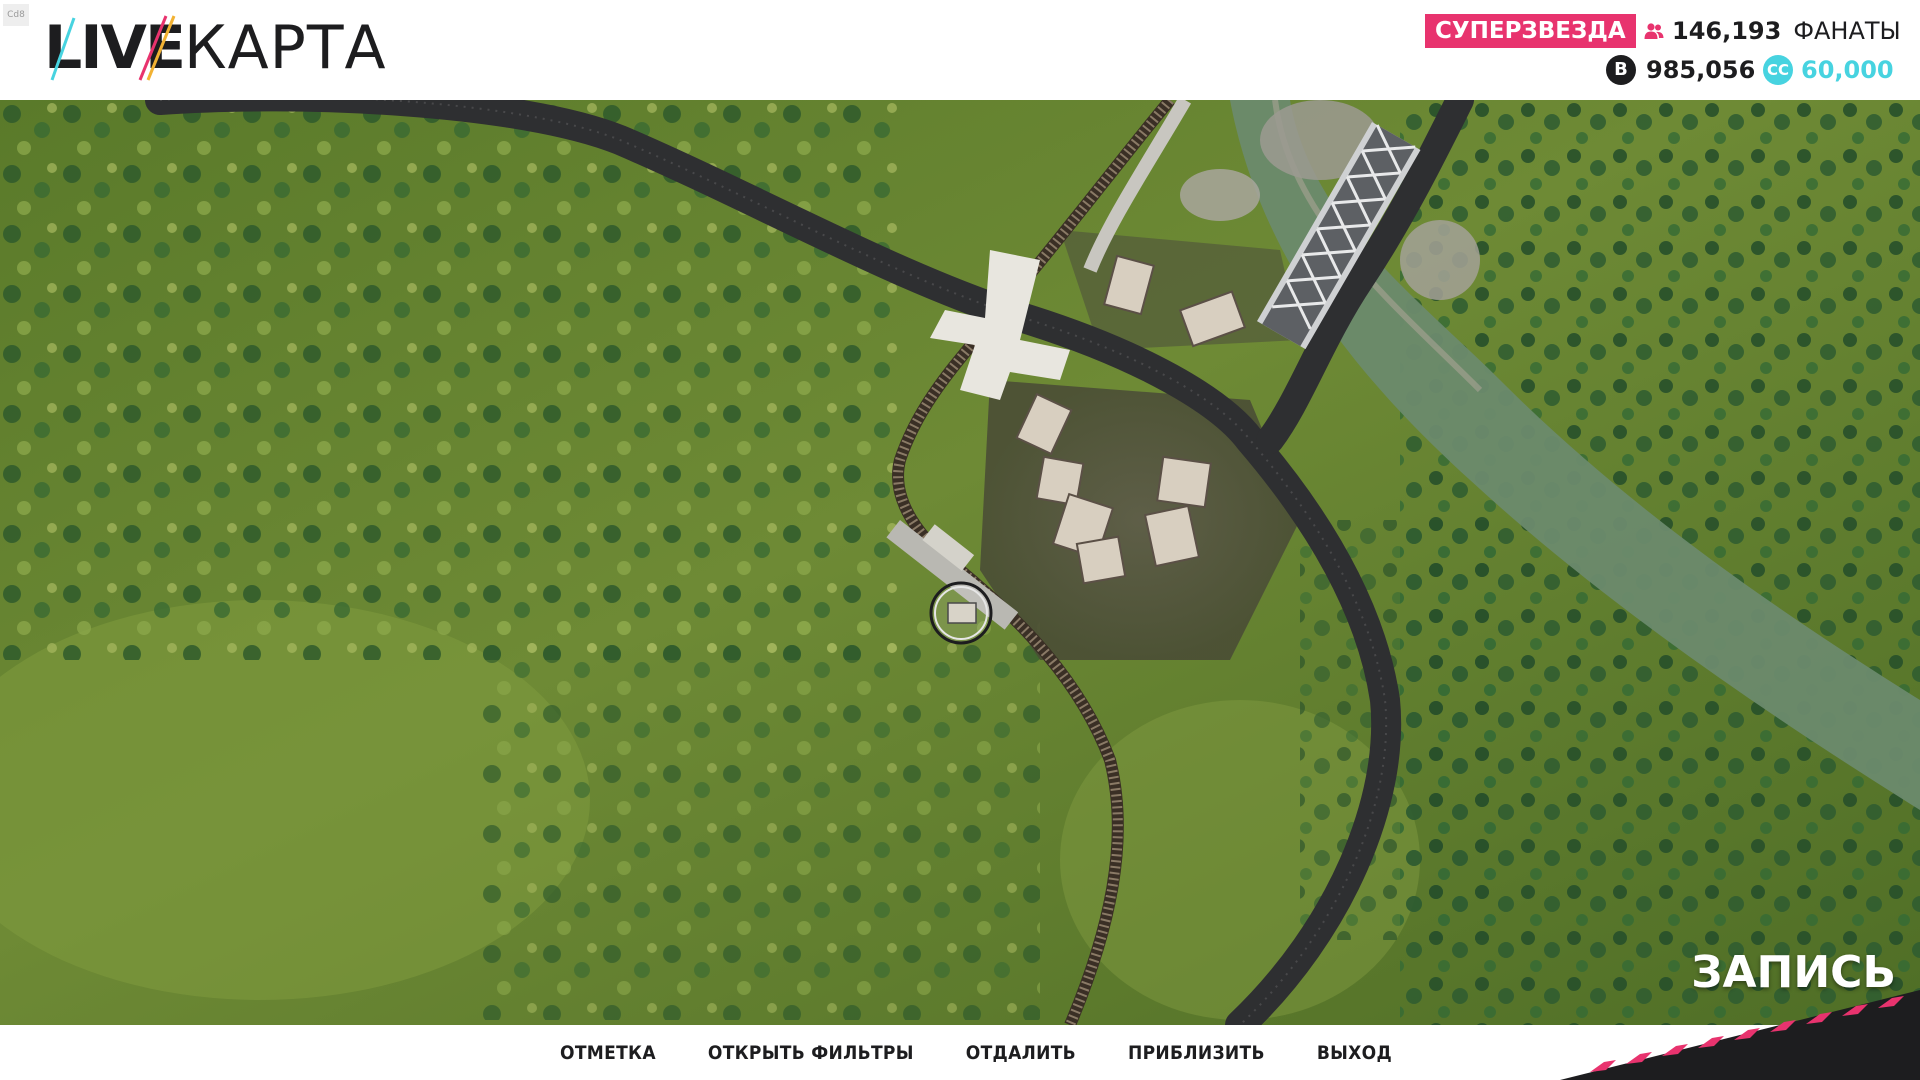  I want to click on open-filters-button: ОТКРЫТЬ ФИЛЬТРЫ, so click(811, 1053).